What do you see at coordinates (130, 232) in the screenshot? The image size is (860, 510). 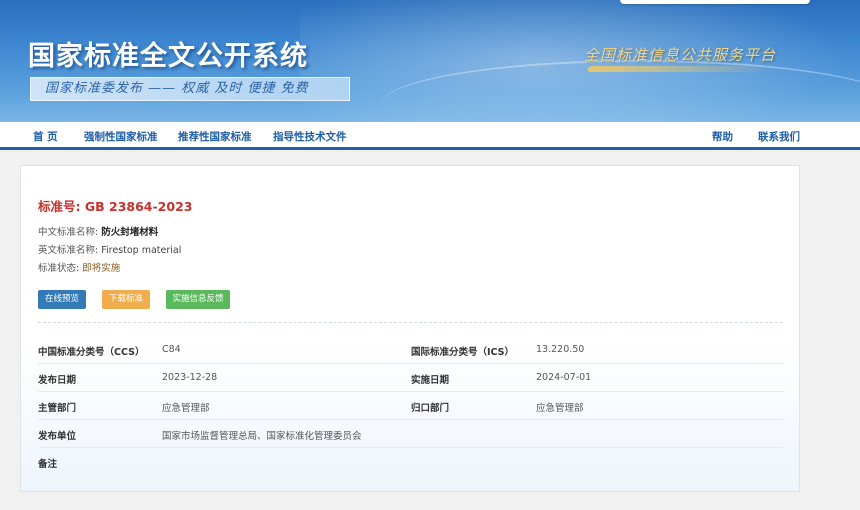 I see `cn-name-value: 防火封堵材料` at bounding box center [130, 232].